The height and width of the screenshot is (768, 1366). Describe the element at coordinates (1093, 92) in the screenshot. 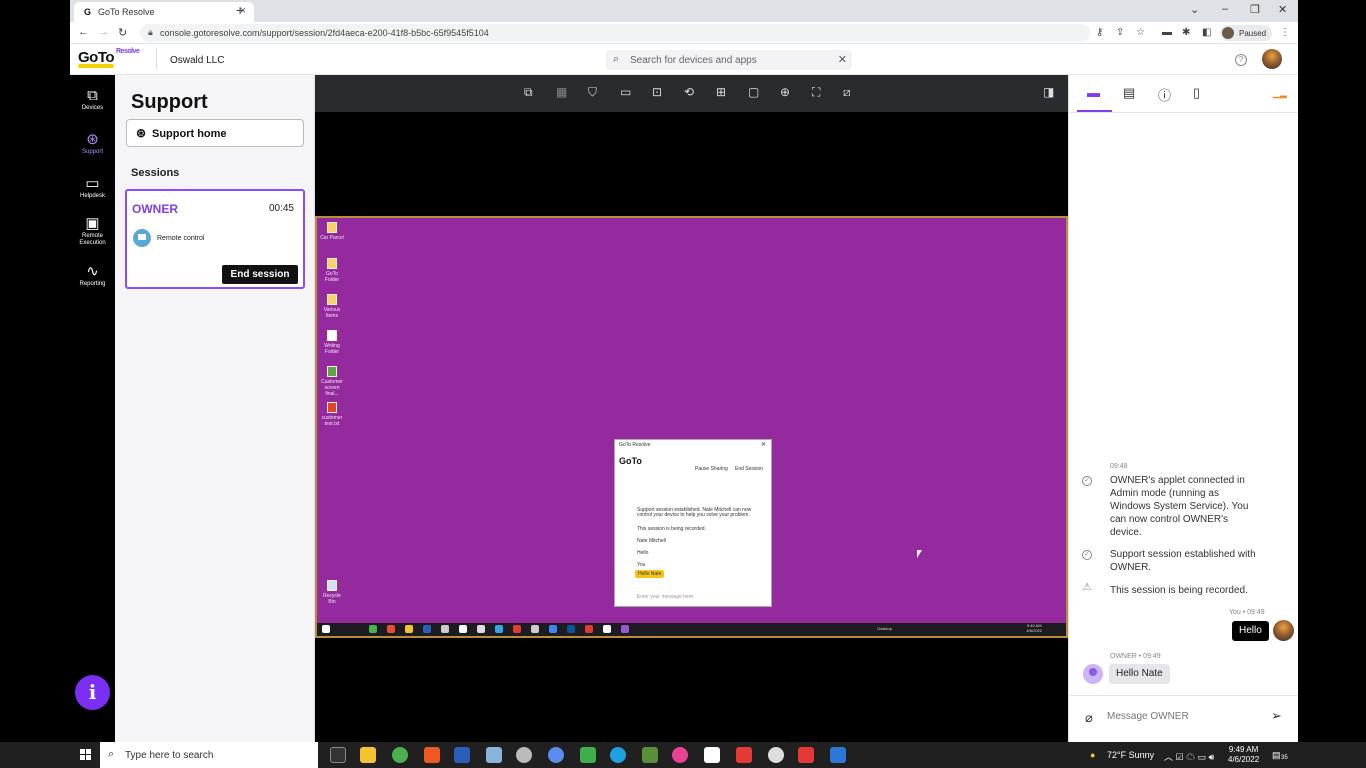

I see `chat-icon: ▬` at that location.